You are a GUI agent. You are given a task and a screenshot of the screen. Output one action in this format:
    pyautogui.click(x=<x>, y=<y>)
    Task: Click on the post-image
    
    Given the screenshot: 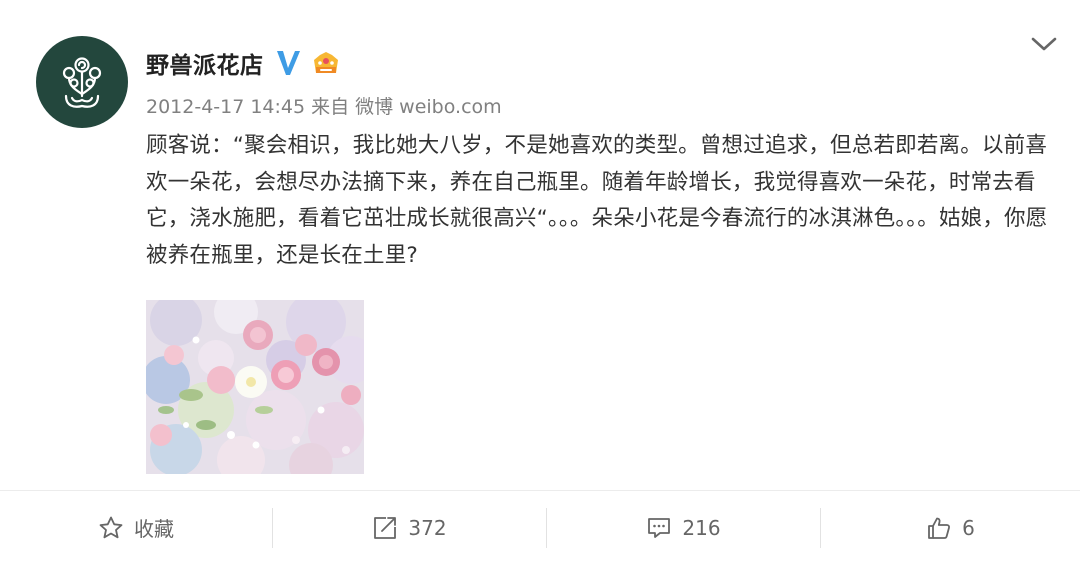 What is the action you would take?
    pyautogui.click(x=255, y=387)
    